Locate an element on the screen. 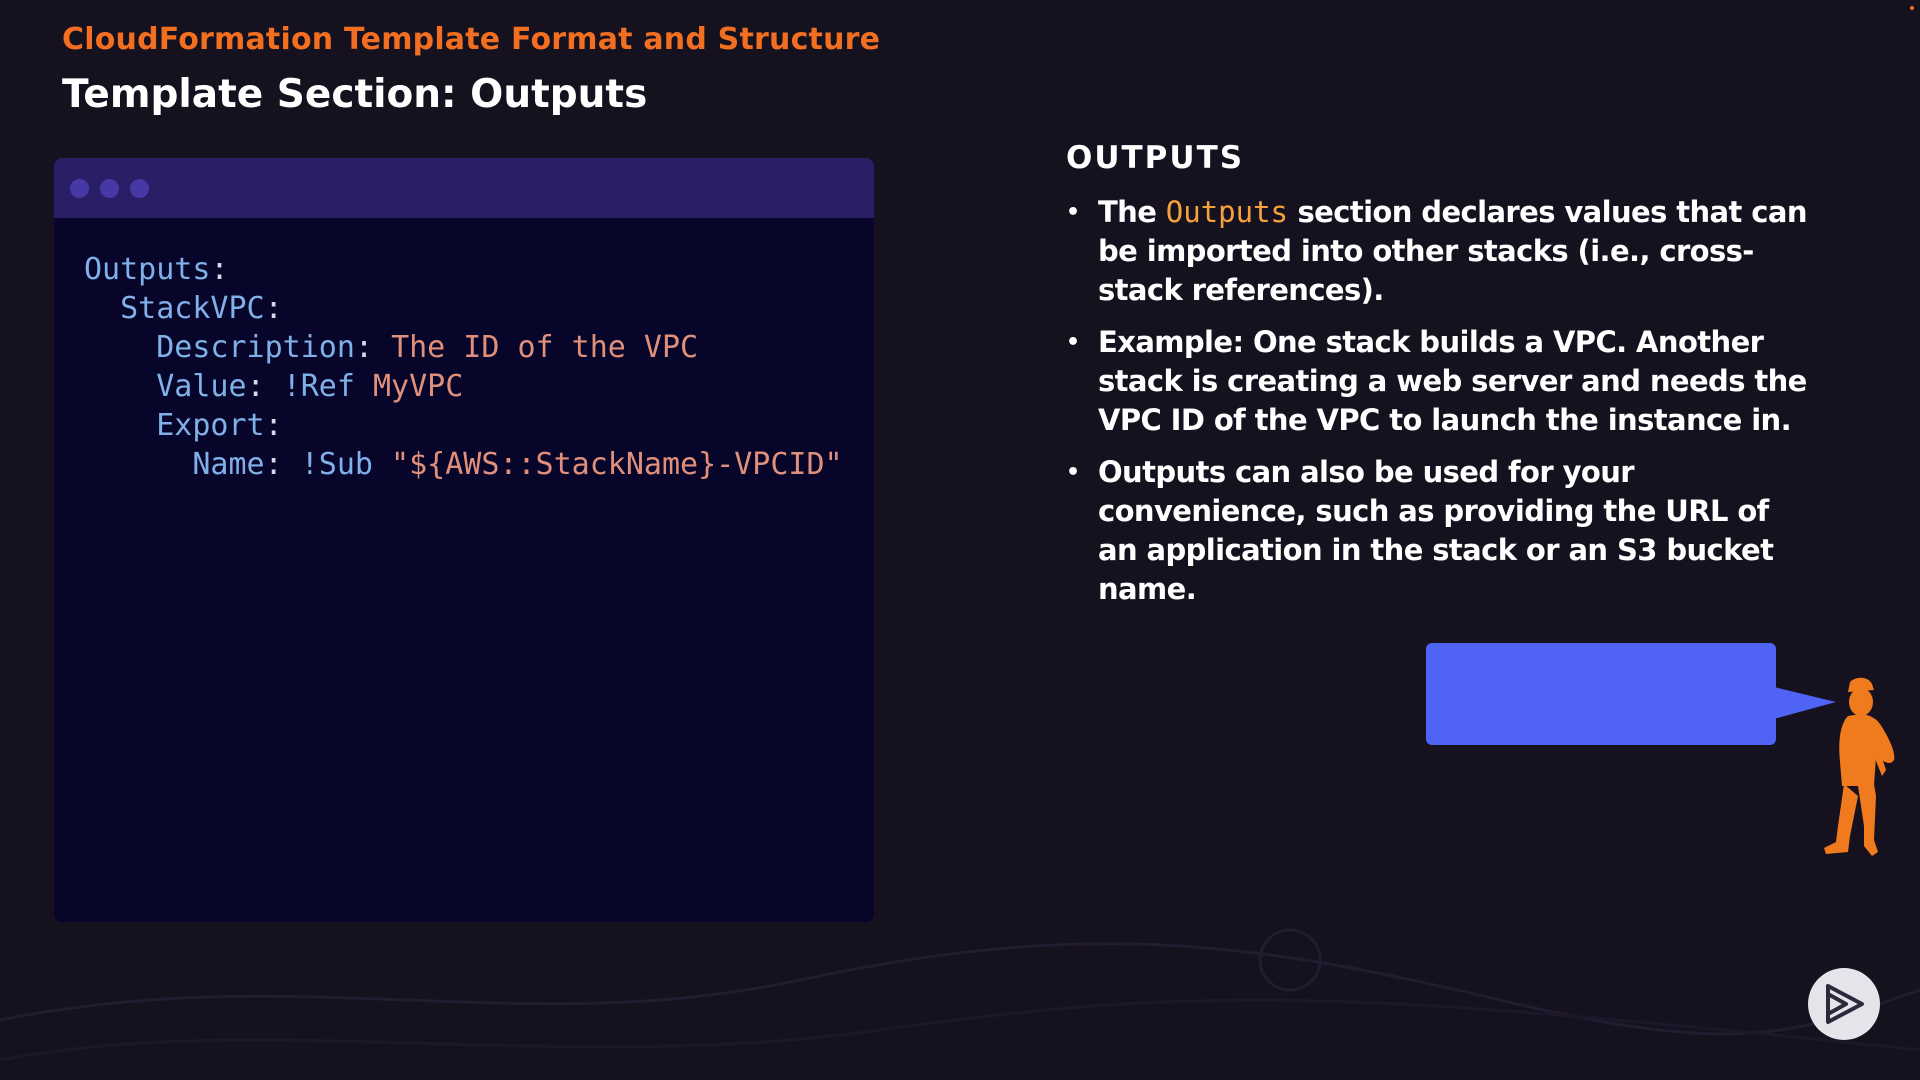  slide-title: Template Section: Outputs is located at coordinates (355, 94).